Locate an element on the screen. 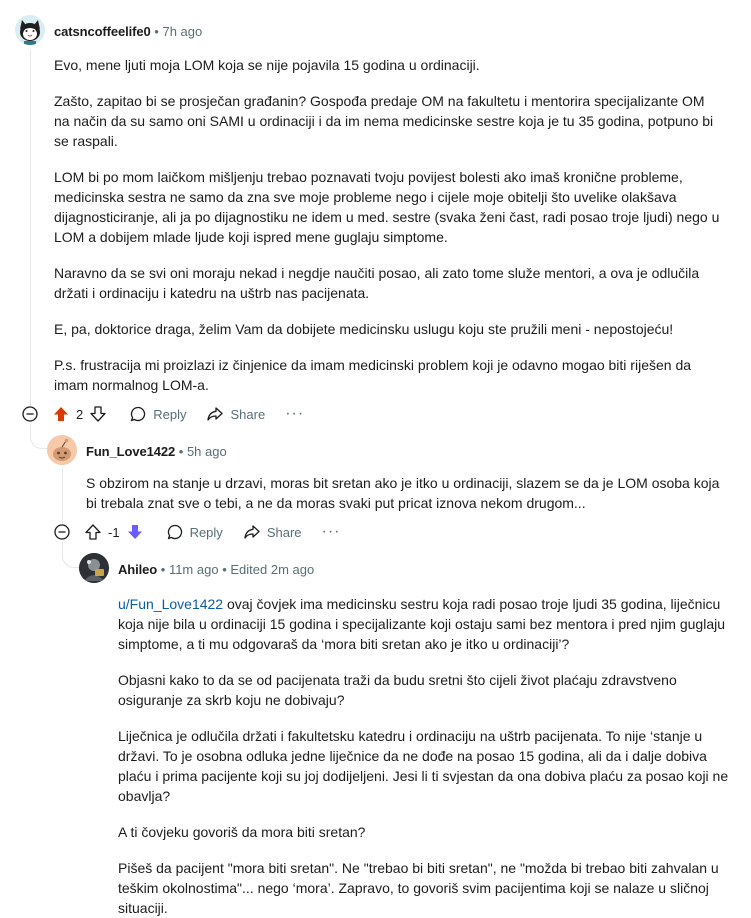  comment-actions: 2 Reply Share ··· is located at coordinates (188, 414).